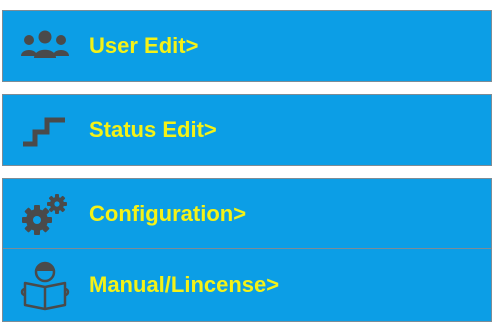 The width and height of the screenshot is (496, 330). I want to click on steps-icon, so click(45, 130).